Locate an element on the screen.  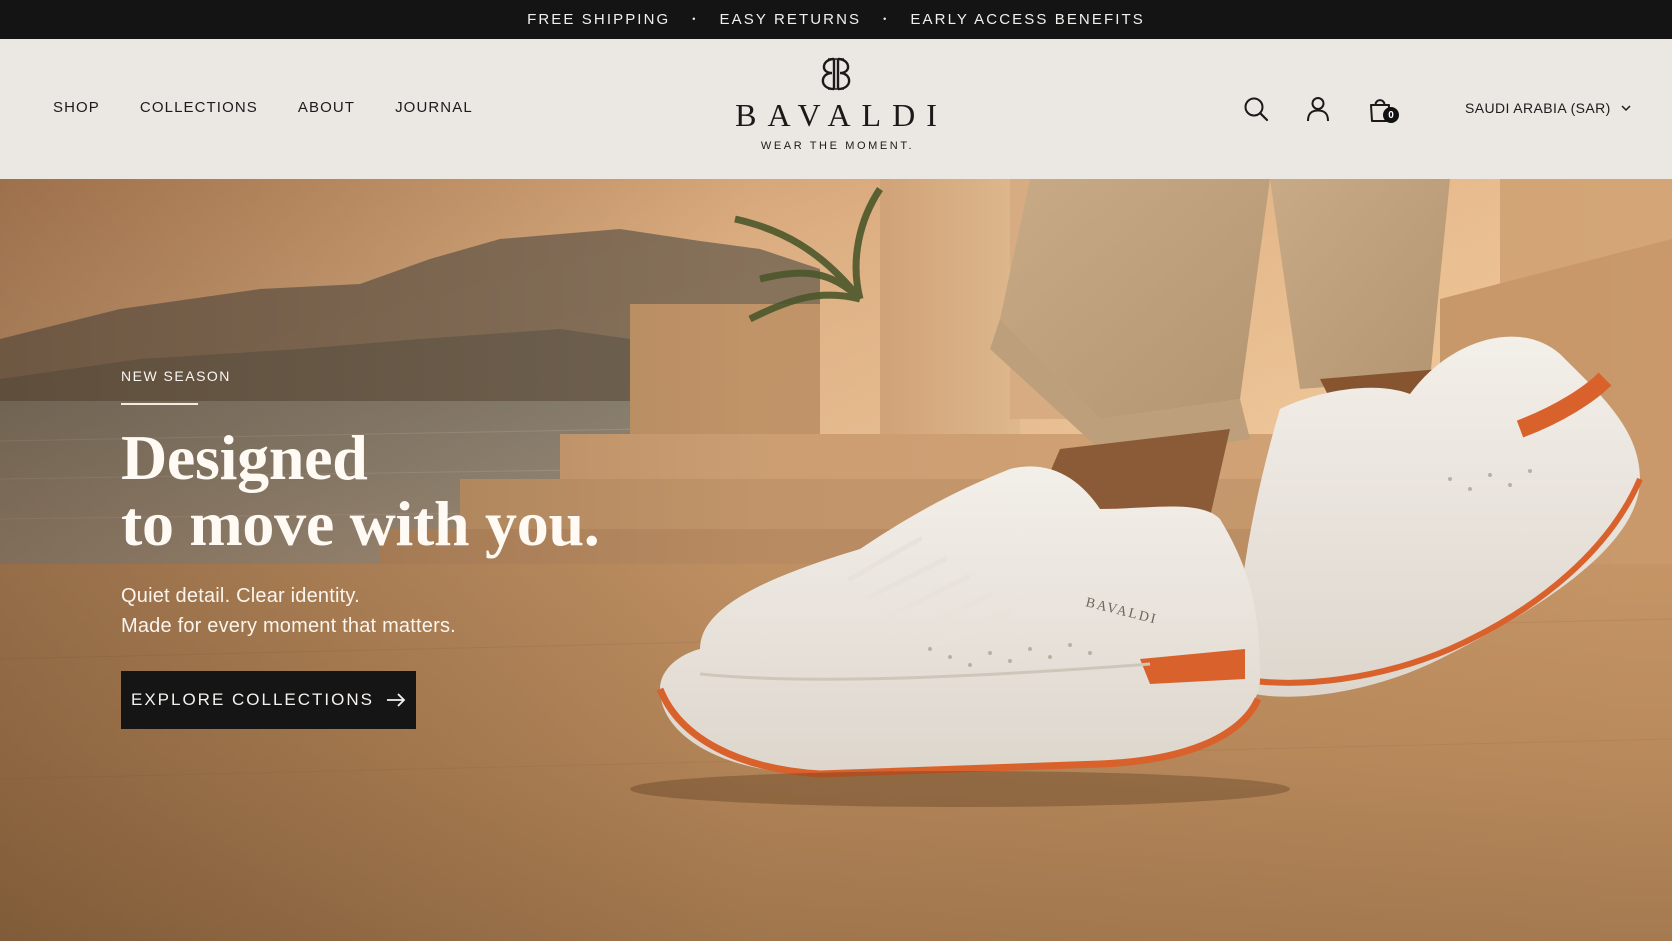
announcement-easy-returns: EASY RETURNS is located at coordinates (790, 19).